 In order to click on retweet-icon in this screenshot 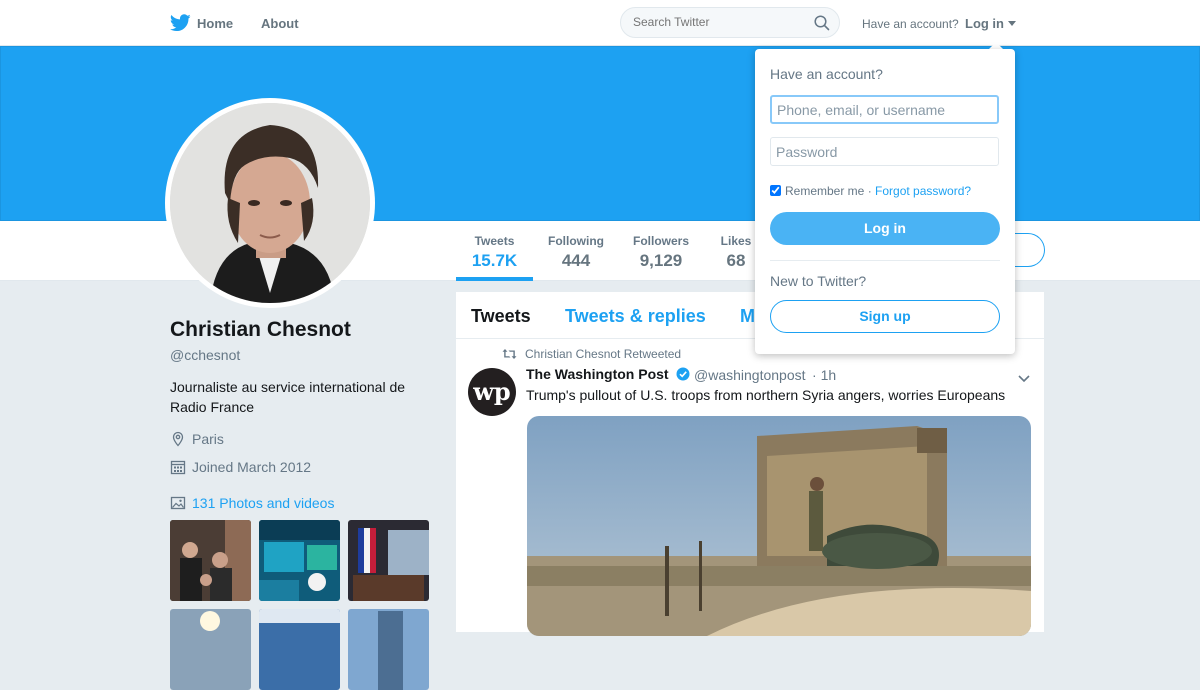, I will do `click(509, 356)`.